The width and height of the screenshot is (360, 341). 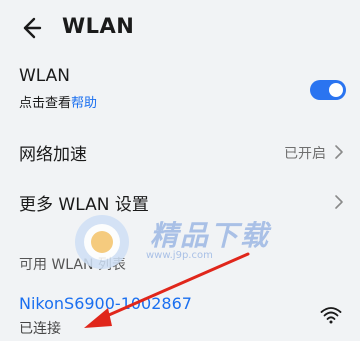 I want to click on connected-network-row: NikonS6900-1002867 已连接, so click(x=180, y=314).